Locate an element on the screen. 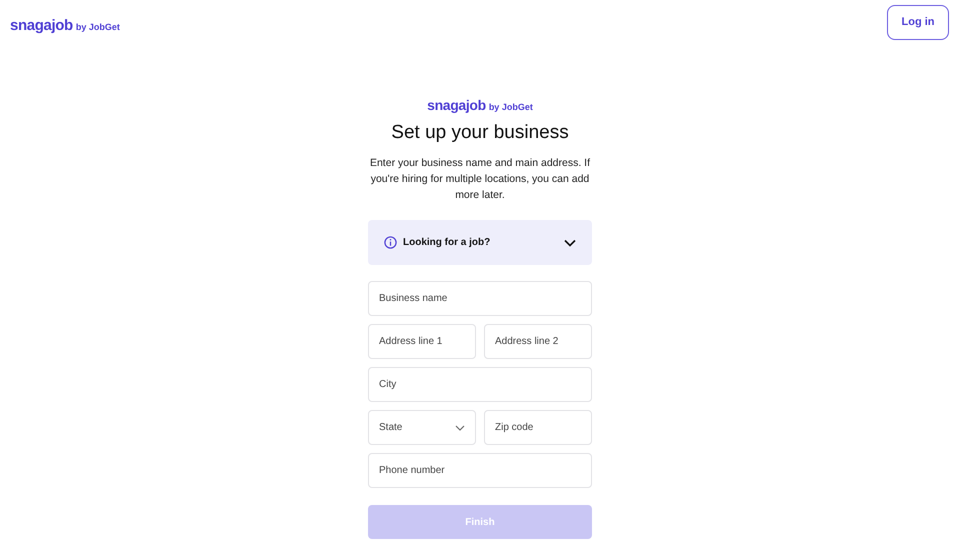 This screenshot has width=960, height=540. job-seeker-accordion: Looking for a job? is located at coordinates (480, 242).